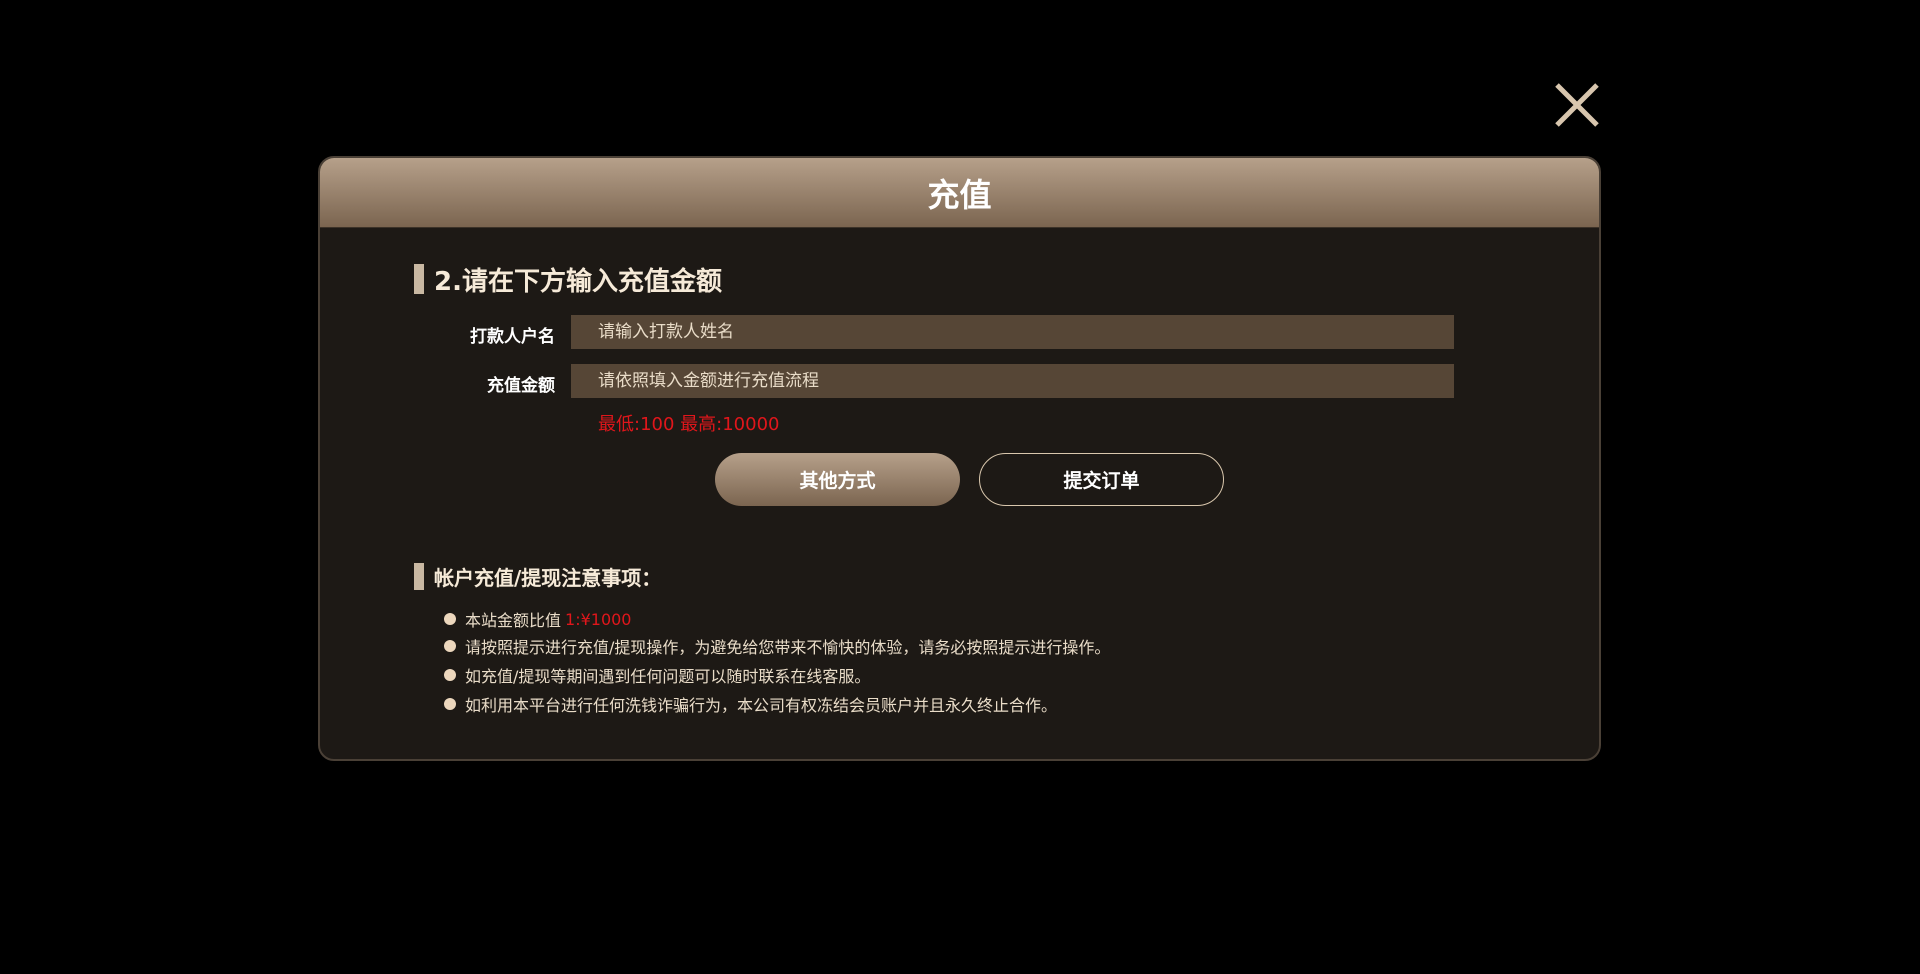 The image size is (1920, 974). I want to click on step-heading-text: 2.请在下方输入充值金额, so click(578, 281).